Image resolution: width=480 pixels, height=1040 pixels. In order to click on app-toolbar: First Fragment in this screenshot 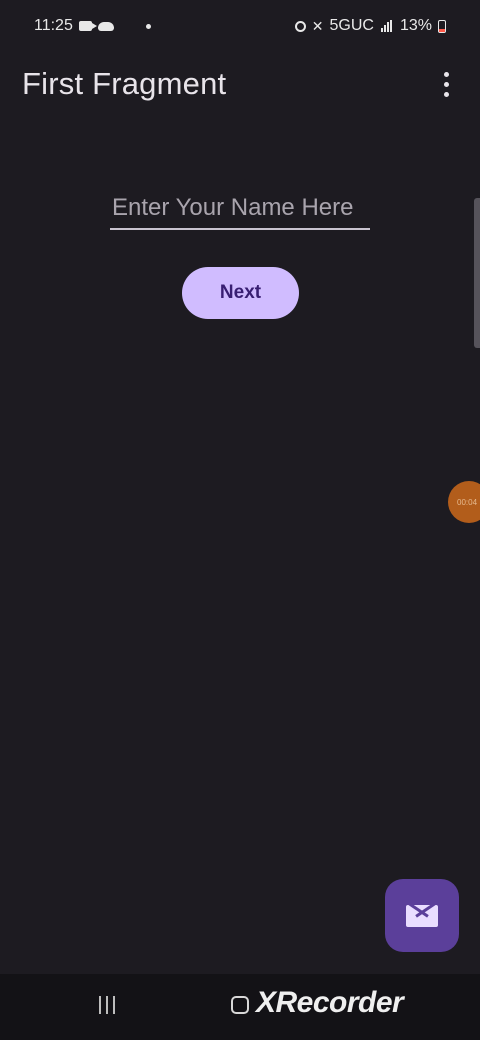, I will do `click(240, 84)`.